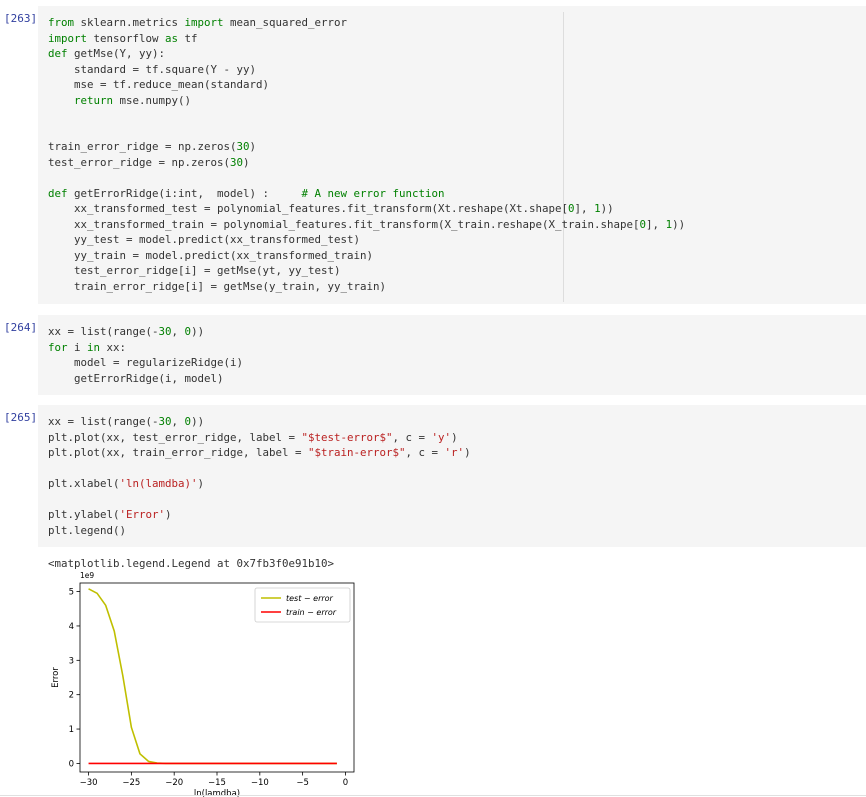 The width and height of the screenshot is (866, 797). Describe the element at coordinates (103, 331) in the screenshot. I see `code-token: xx = list(range(-` at that location.